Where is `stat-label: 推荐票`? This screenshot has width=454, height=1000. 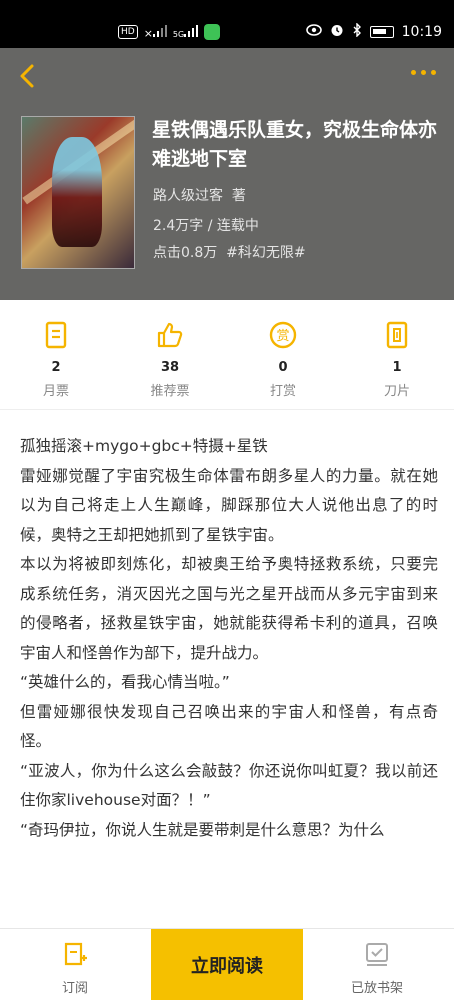 stat-label: 推荐票 is located at coordinates (170, 391).